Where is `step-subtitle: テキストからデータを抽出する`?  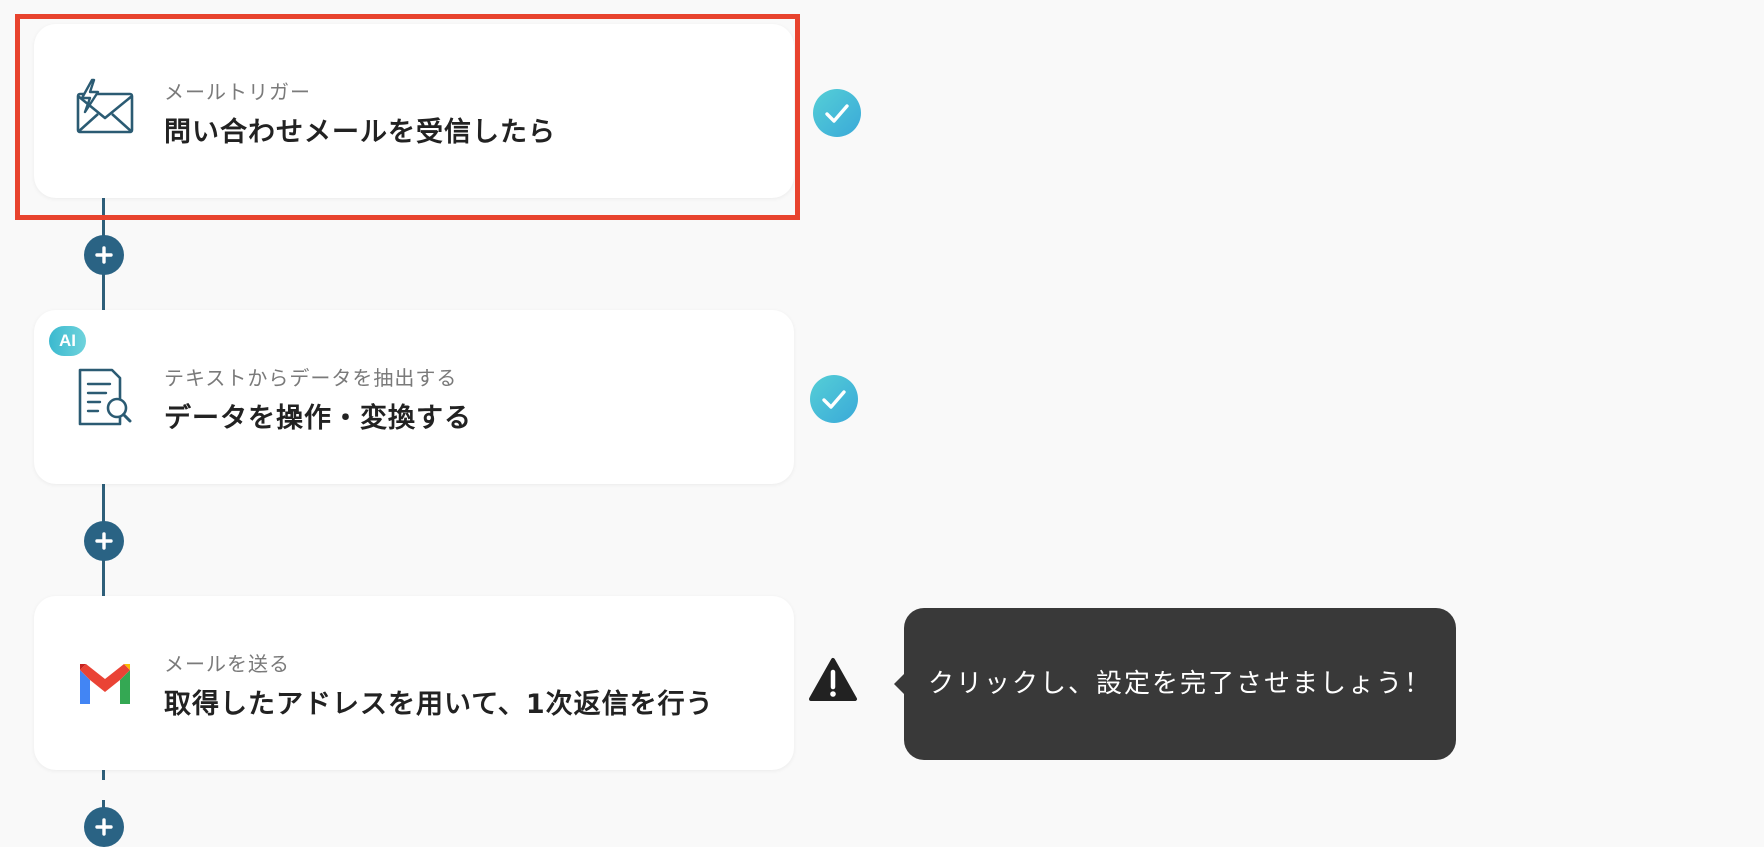 step-subtitle: テキストからデータを抽出する is located at coordinates (311, 378).